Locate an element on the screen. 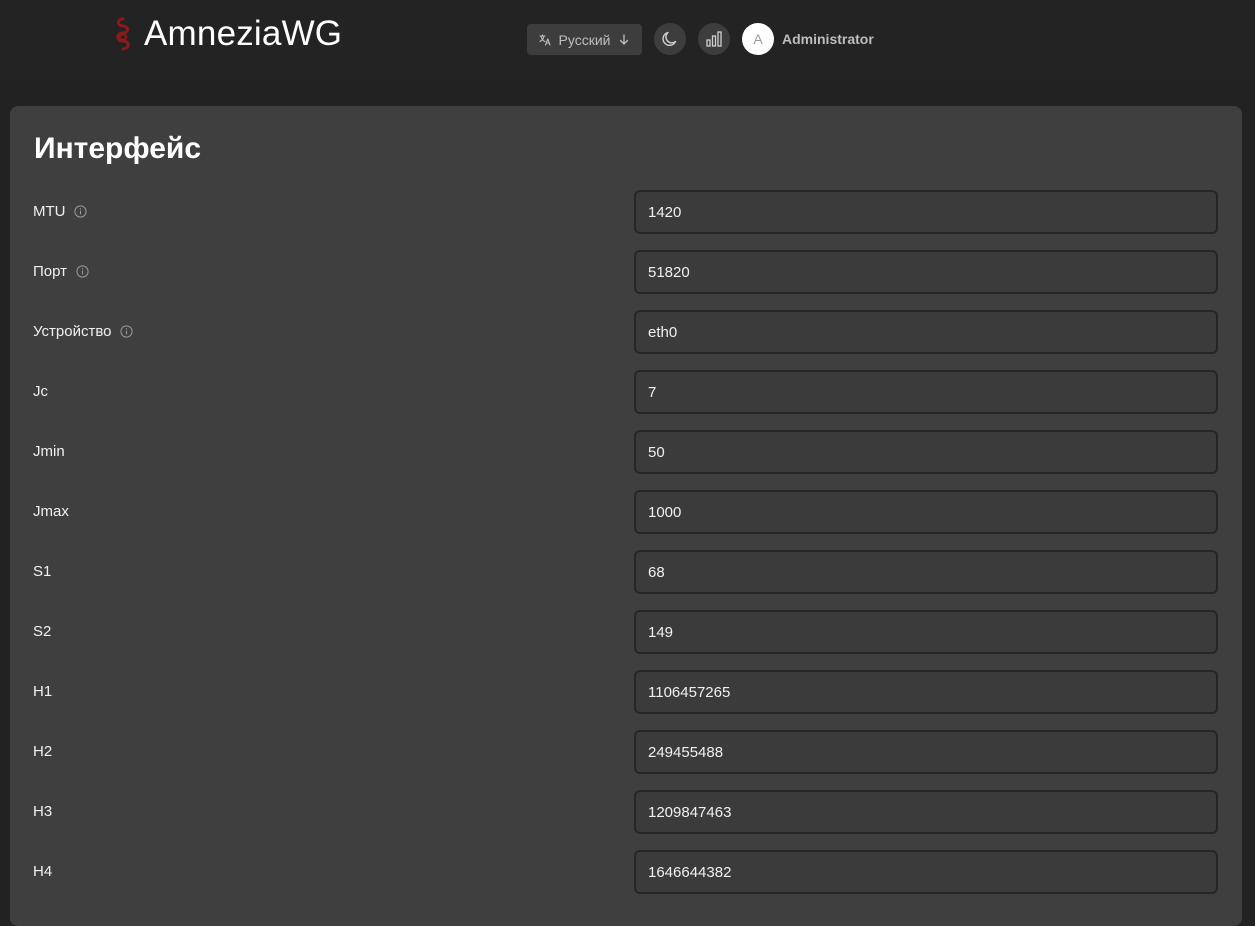  brand-name: AmneziaWG is located at coordinates (243, 33).